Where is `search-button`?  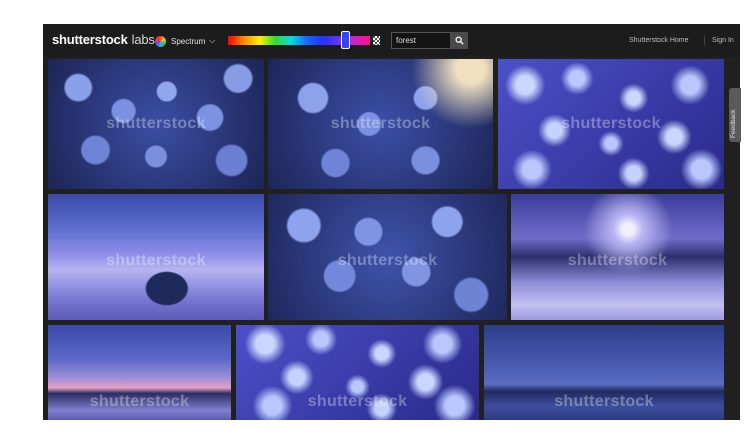 search-button is located at coordinates (459, 40).